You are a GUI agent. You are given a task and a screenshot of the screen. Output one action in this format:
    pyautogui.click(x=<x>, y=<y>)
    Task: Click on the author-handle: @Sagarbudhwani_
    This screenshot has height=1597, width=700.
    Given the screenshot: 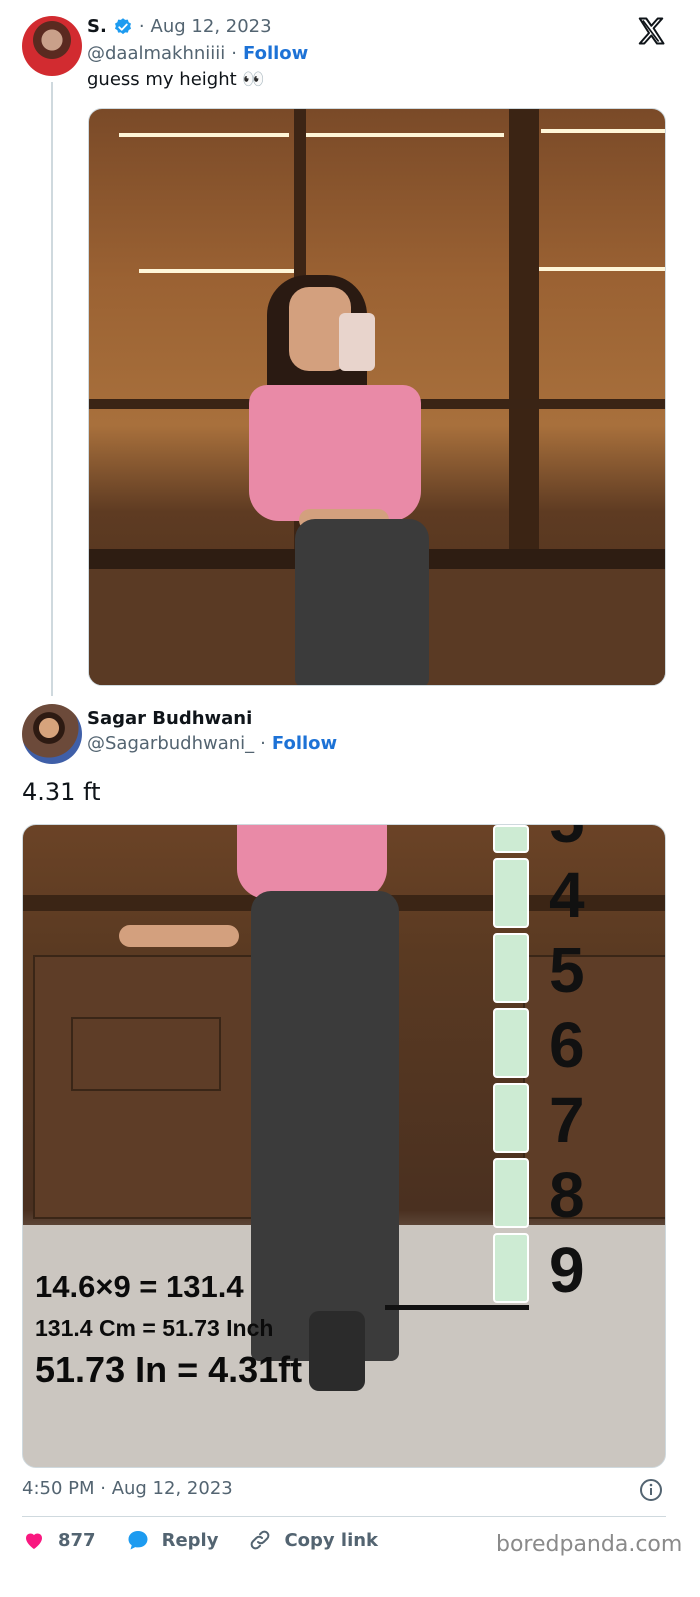 What is the action you would take?
    pyautogui.click(x=170, y=743)
    